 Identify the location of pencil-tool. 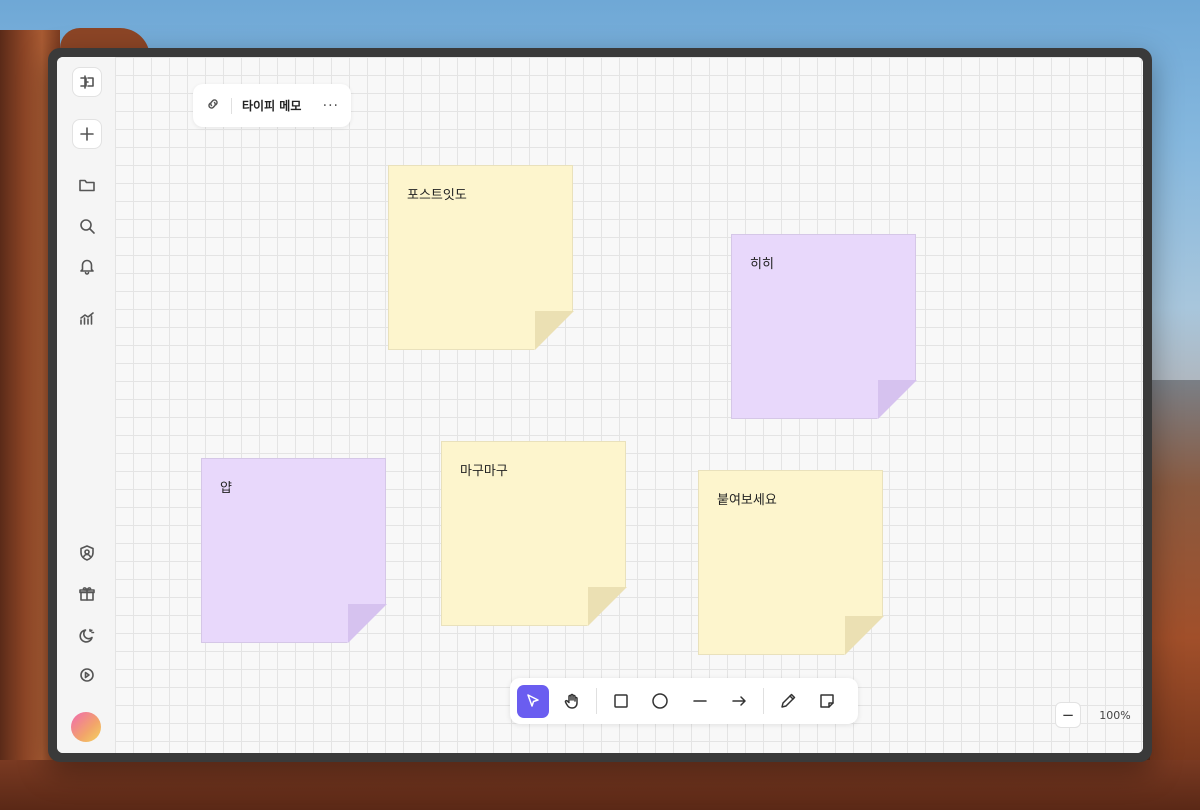
(788, 701).